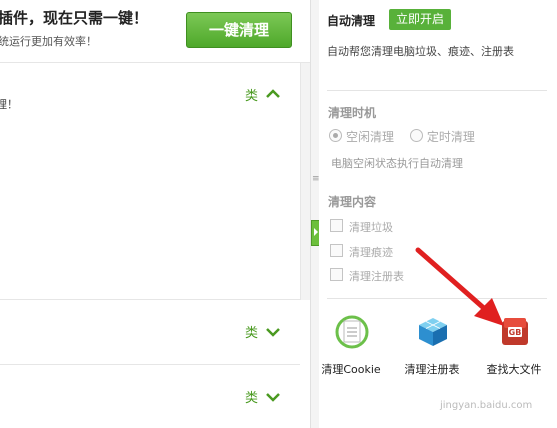  Describe the element at coordinates (150, 332) in the screenshot. I see `category-section-2: 类` at that location.